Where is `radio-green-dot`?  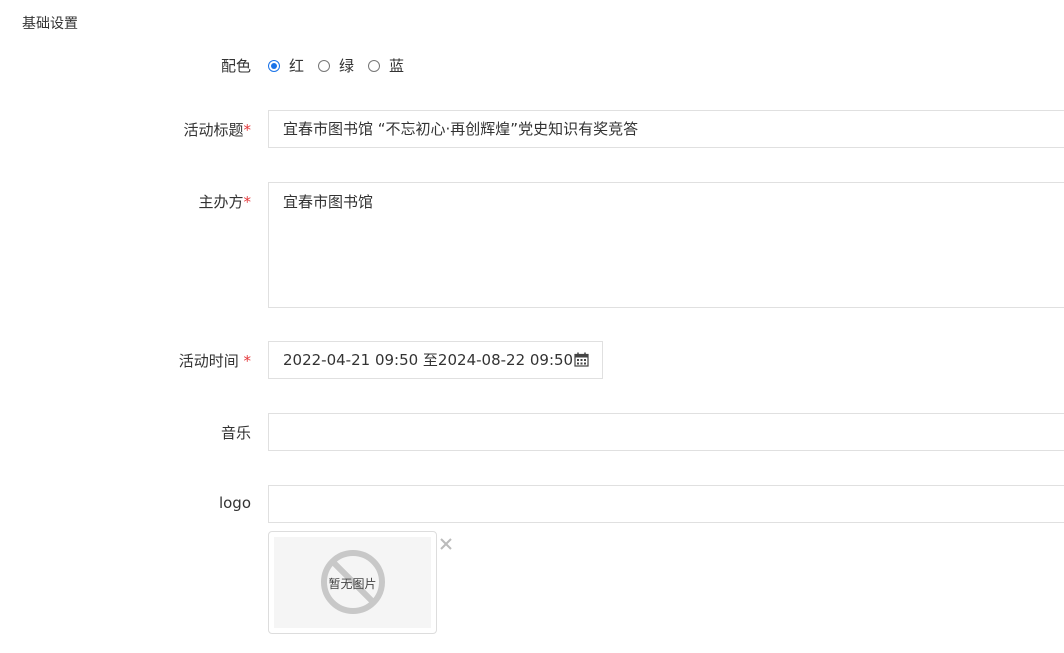
radio-green-dot is located at coordinates (324, 65).